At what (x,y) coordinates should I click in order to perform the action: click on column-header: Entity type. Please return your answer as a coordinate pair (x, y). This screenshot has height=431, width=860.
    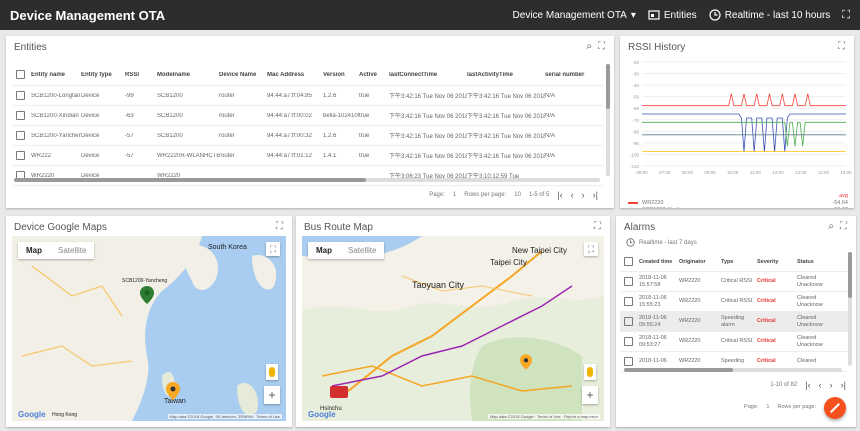
    Looking at the image, I should click on (103, 75).